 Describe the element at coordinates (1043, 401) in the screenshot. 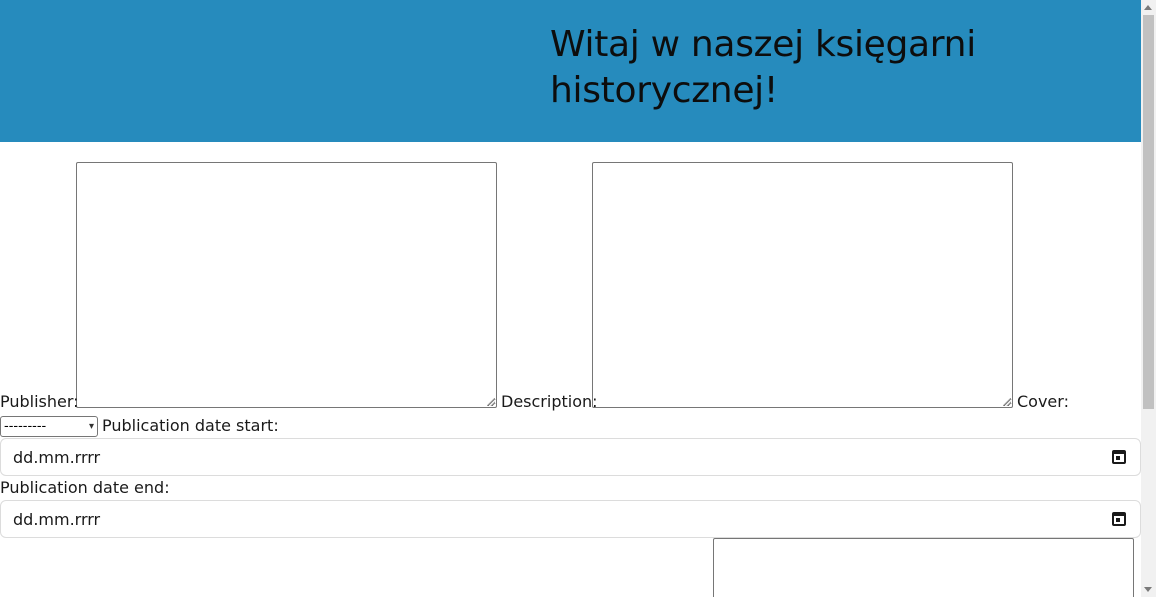

I see `cover-label: Cover:` at that location.